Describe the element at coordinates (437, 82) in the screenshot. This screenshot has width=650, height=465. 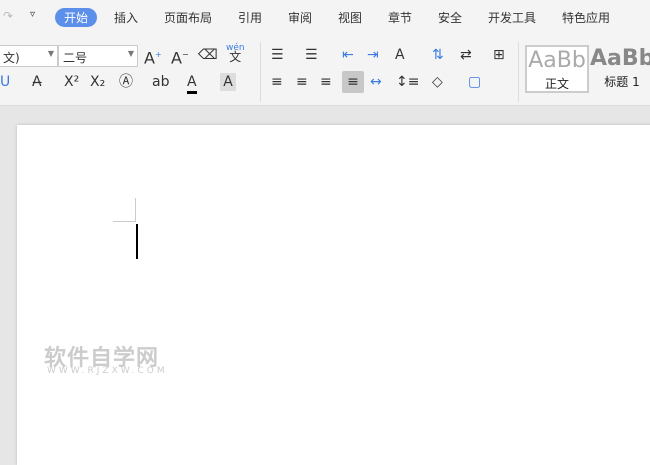
I see `shading-icon: ◇` at that location.